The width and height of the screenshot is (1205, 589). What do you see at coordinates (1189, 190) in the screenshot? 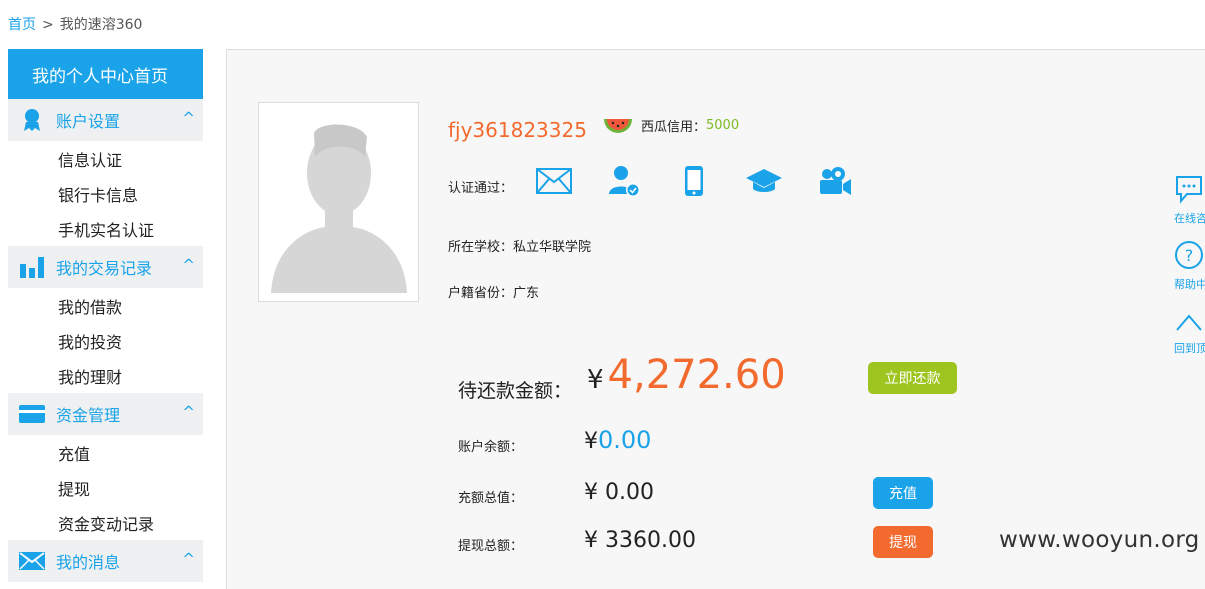
I see `chat-icon` at bounding box center [1189, 190].